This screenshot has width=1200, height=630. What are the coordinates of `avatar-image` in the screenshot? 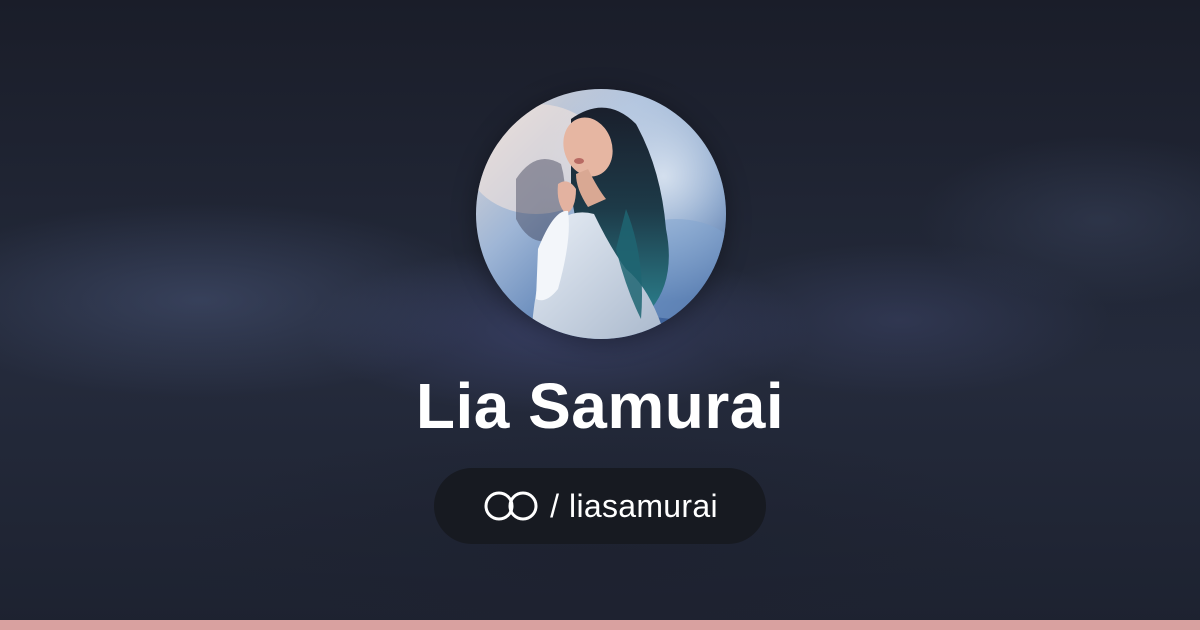 It's located at (601, 214).